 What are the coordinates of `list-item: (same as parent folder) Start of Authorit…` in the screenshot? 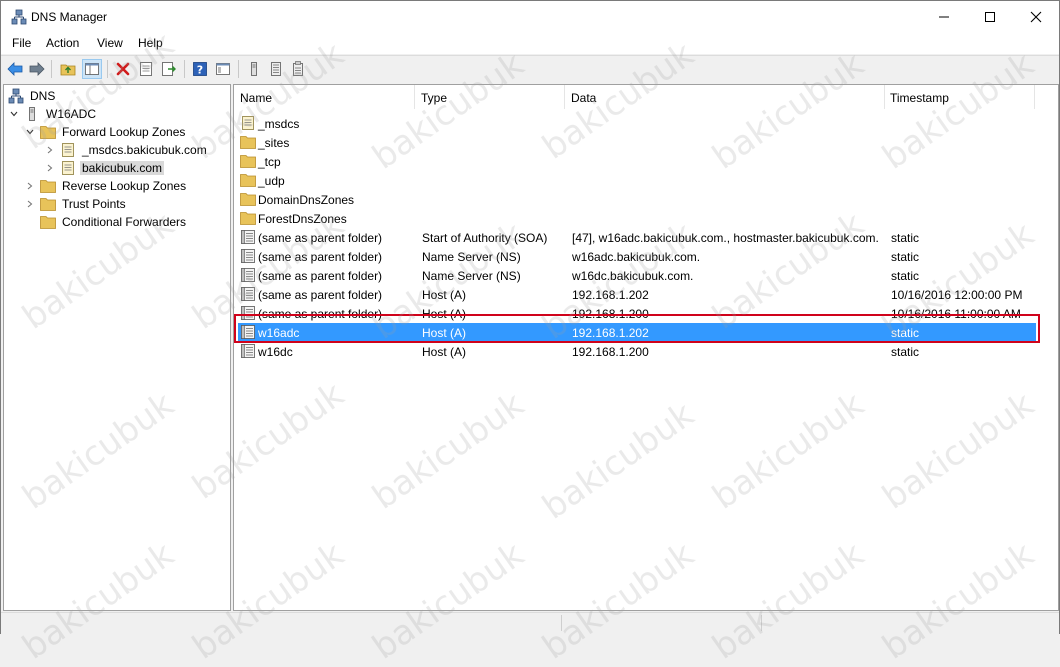 It's located at (637, 237).